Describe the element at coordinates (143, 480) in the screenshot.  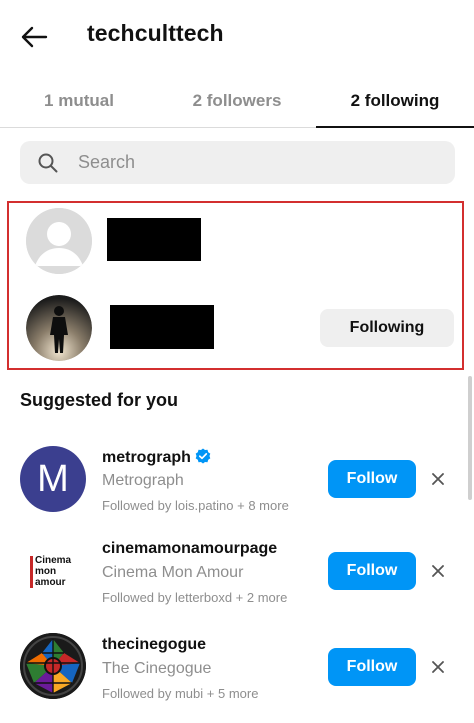
I see `suggestion-full-name: Metrograph` at that location.